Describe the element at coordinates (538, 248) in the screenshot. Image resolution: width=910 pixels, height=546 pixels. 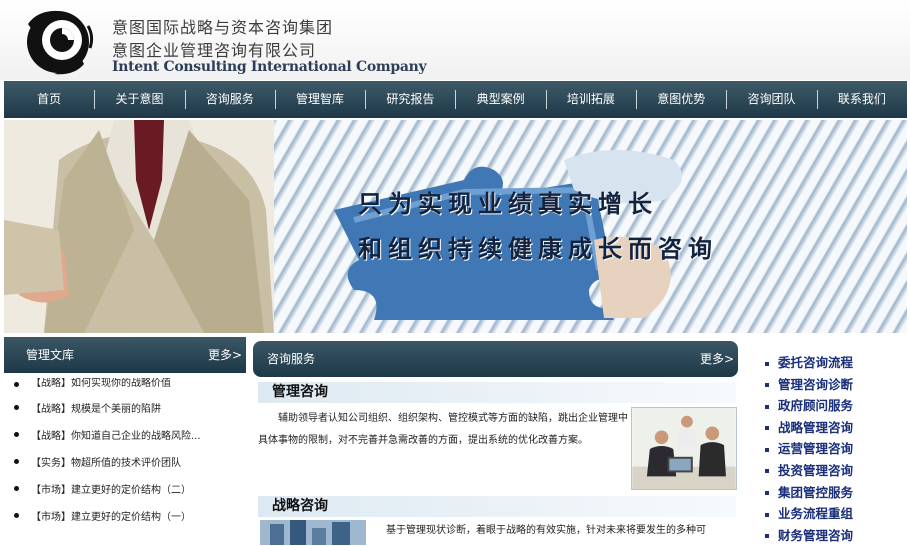
I see `banner-slogan-line2: 和组织持续健康成长而咨询` at that location.